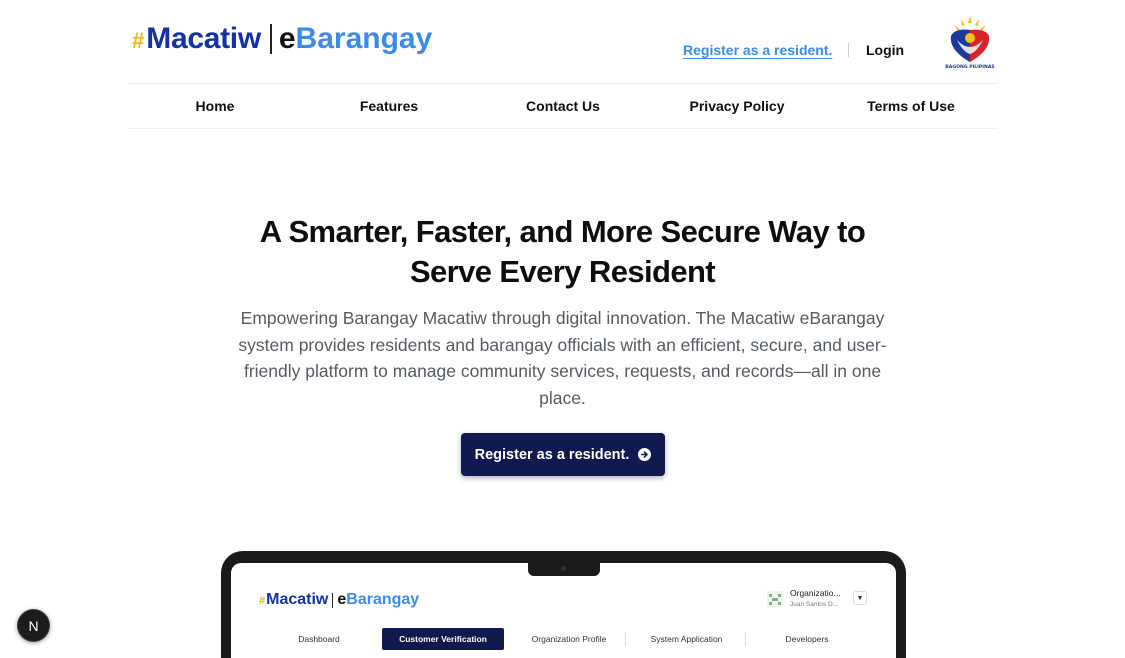  I want to click on brand-product: Barangay, so click(364, 38).